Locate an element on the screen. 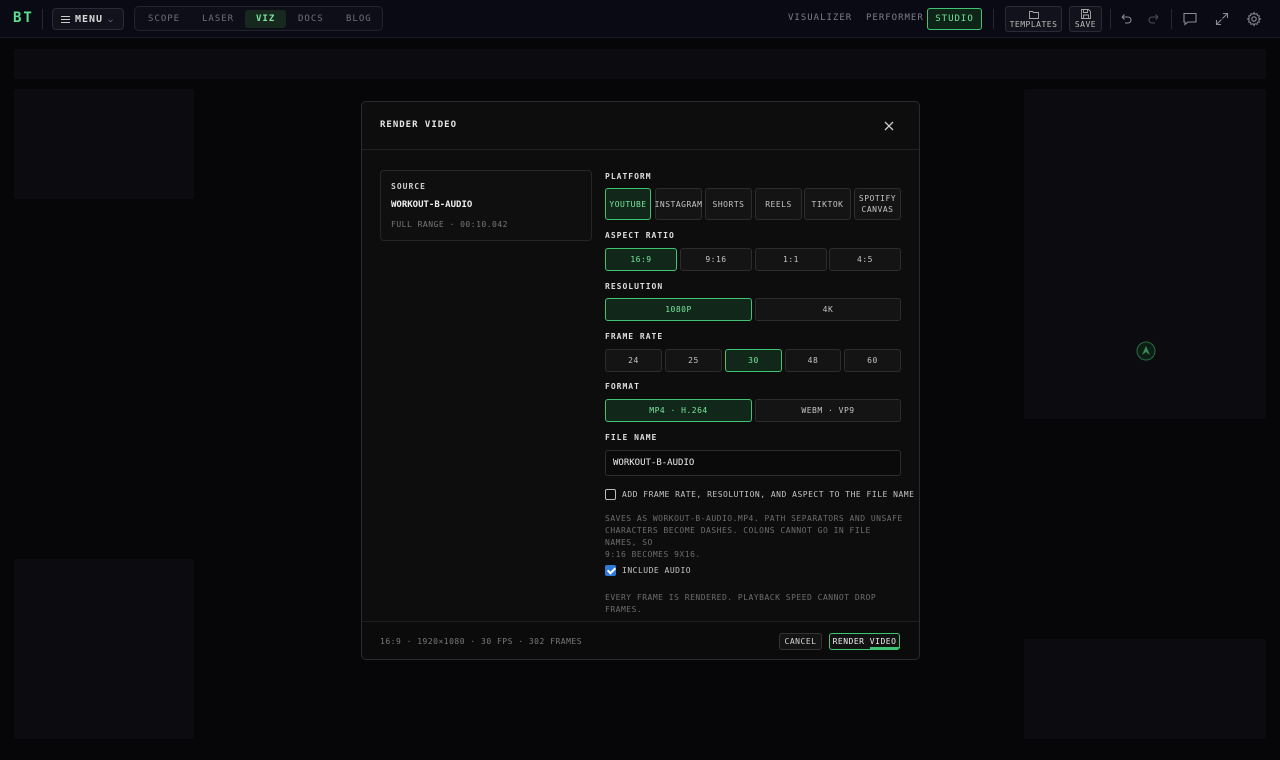 The height and width of the screenshot is (760, 1280). platform-instagram: INSTAGRAM is located at coordinates (678, 204).